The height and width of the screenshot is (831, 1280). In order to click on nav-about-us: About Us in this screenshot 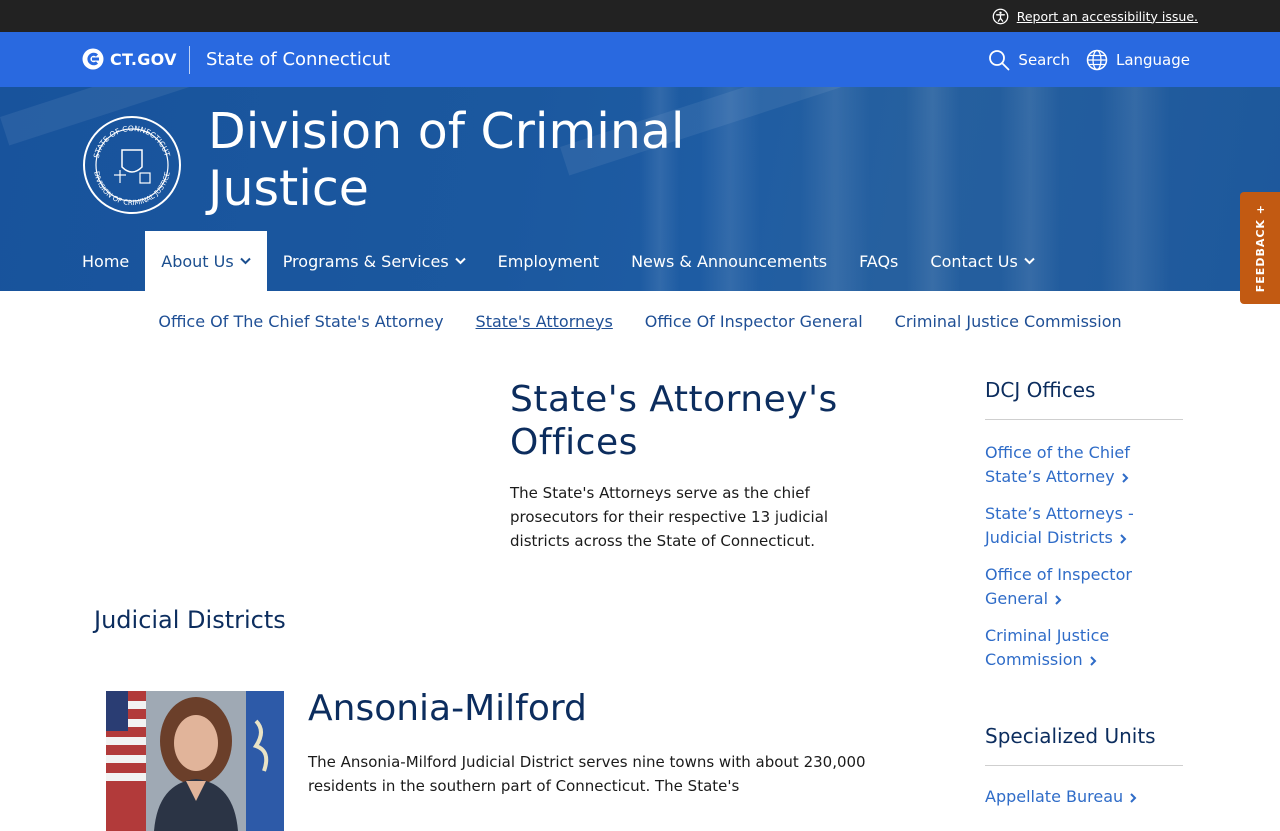, I will do `click(206, 261)`.